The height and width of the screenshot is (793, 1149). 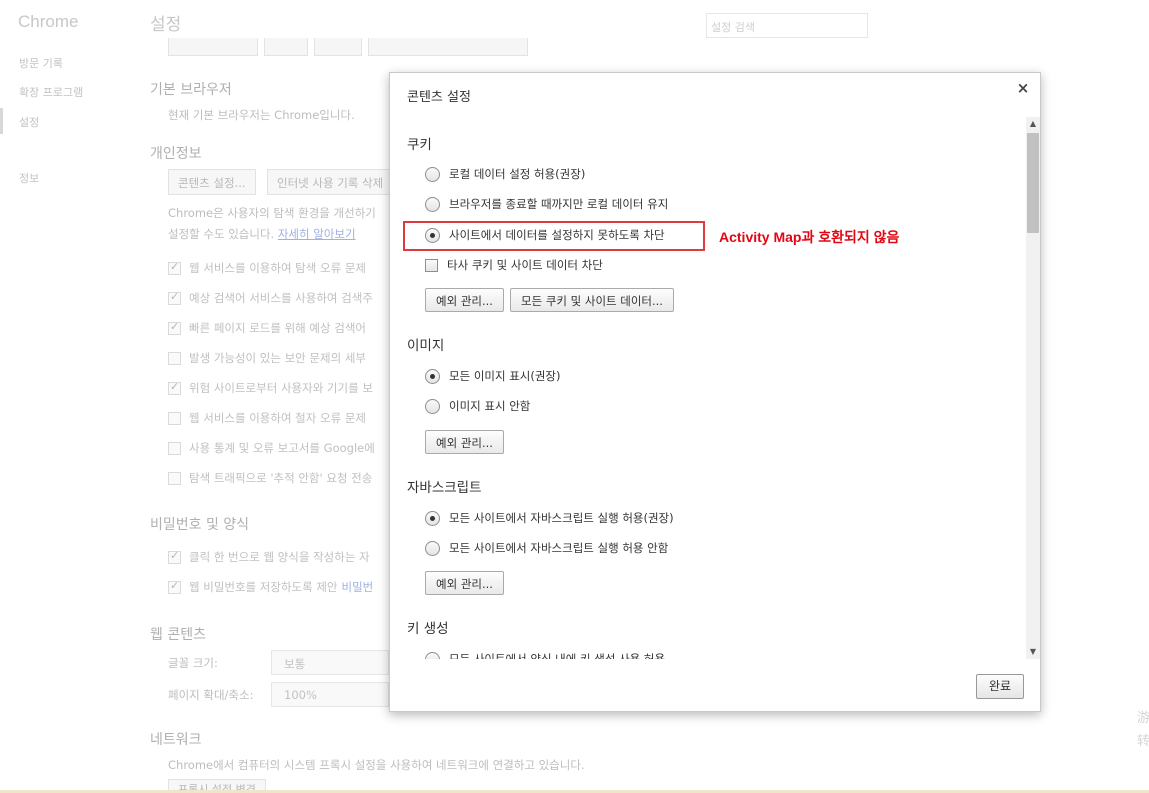 What do you see at coordinates (200, 525) in the screenshot?
I see `passwords-heading: 비밀번호 및 양식` at bounding box center [200, 525].